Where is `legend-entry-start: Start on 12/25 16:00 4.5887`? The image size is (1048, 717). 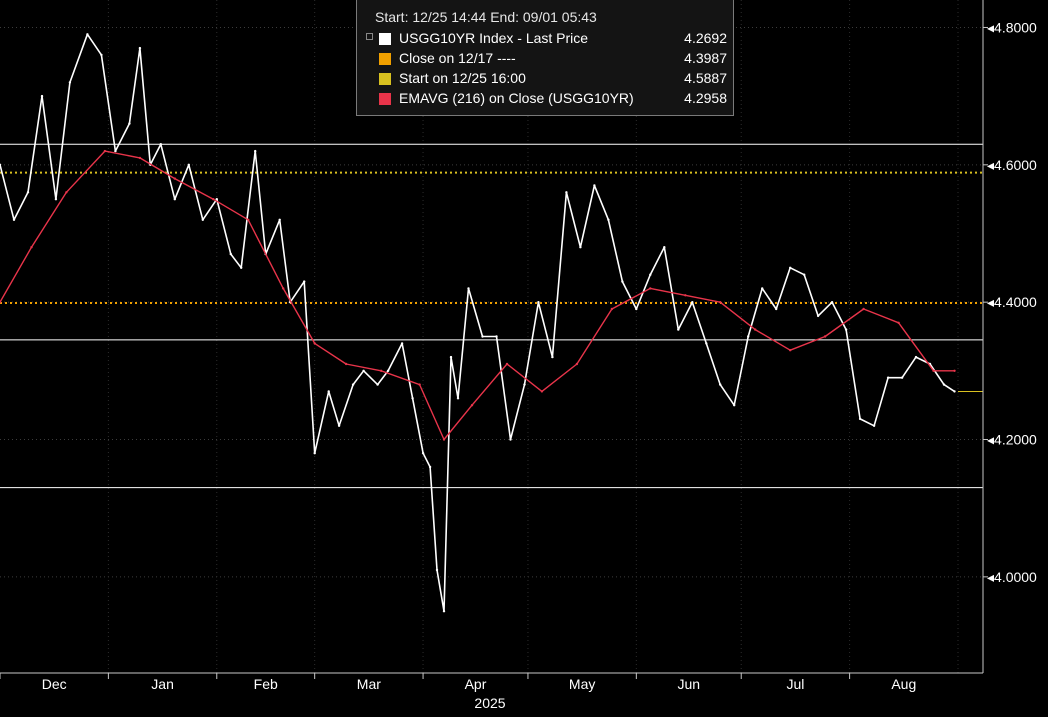 legend-entry-start: Start on 12/25 16:00 4.5887 is located at coordinates (551, 80).